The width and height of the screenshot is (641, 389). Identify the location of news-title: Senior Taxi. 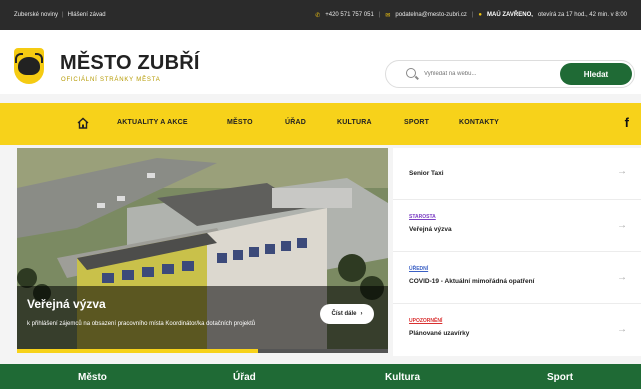
(426, 173).